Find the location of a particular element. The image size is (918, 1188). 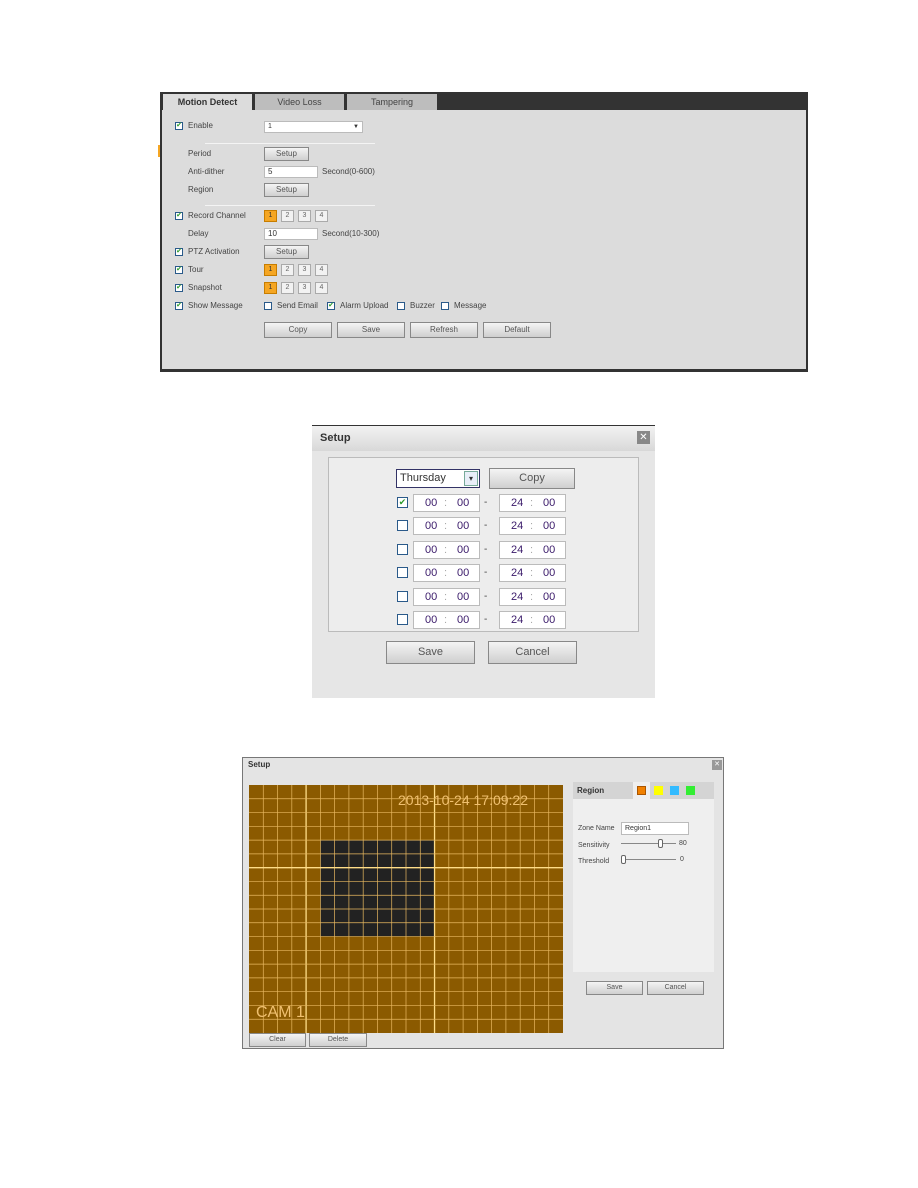

sensitivity-slider is located at coordinates (648, 843).